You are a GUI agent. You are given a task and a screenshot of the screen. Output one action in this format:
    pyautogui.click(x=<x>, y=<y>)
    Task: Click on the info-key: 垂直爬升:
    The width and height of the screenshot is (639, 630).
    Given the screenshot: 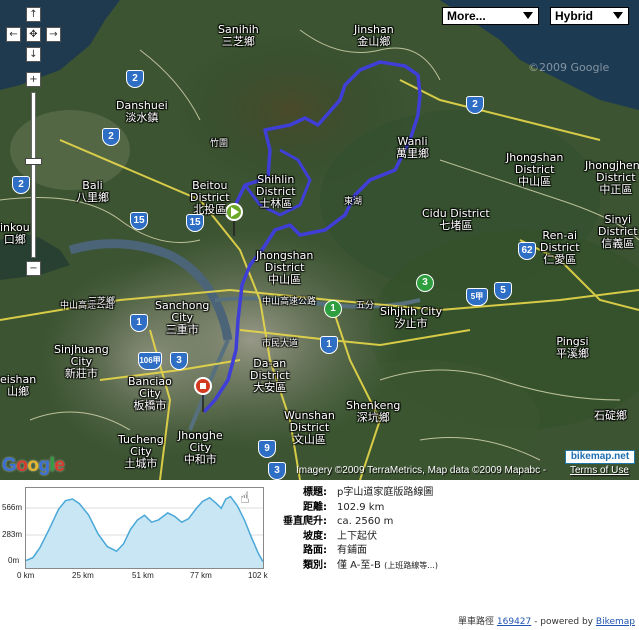 What is the action you would take?
    pyautogui.click(x=305, y=521)
    